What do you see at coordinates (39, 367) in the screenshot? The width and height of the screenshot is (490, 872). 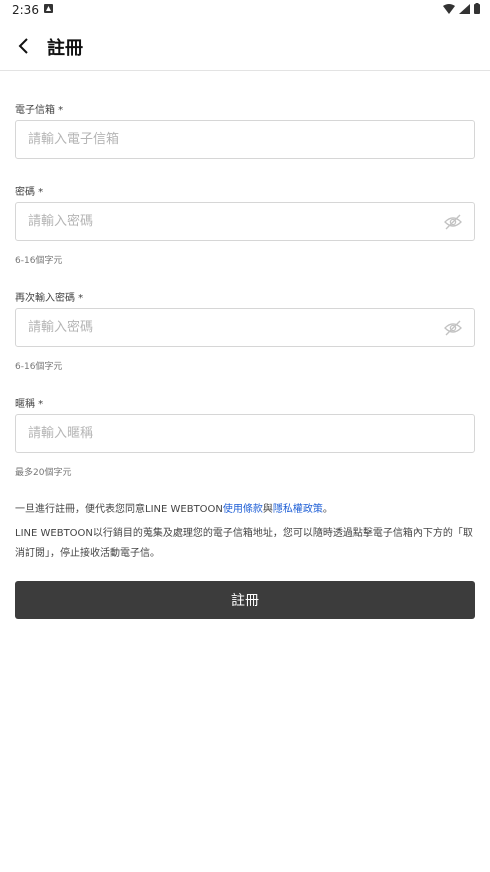 I see `password-confirm-hint: 6-16個字元` at bounding box center [39, 367].